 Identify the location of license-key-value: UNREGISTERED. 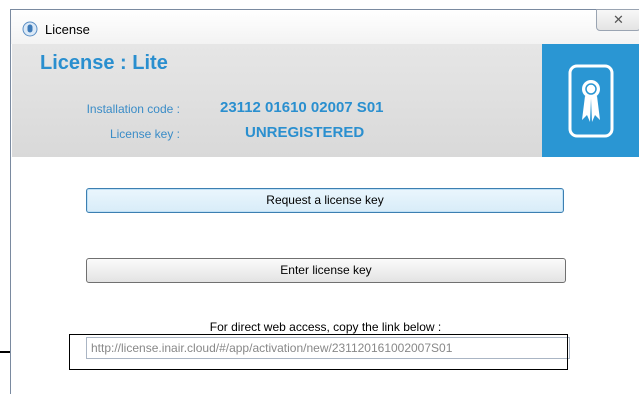
(305, 132).